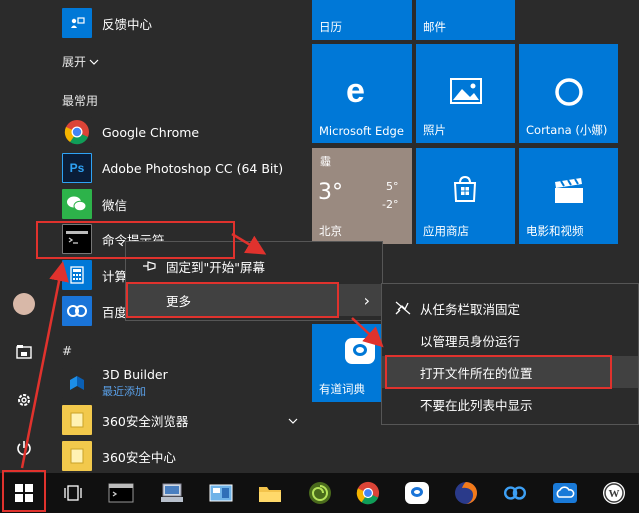  I want to click on list-item-360-browser: 360安全浏览器, so click(182, 420).